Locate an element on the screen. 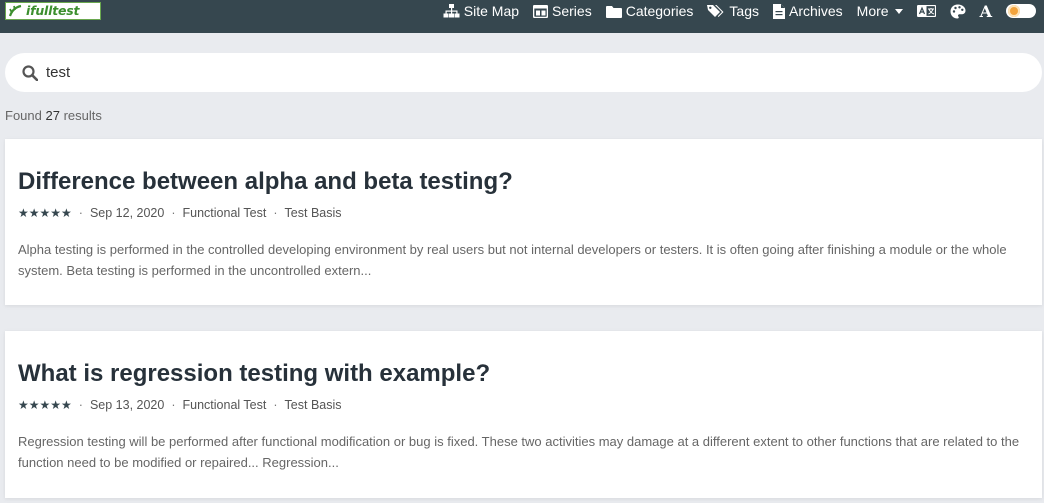  nav-more-label: More is located at coordinates (872, 11).